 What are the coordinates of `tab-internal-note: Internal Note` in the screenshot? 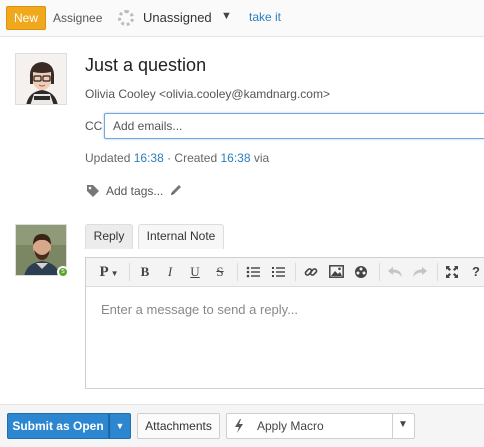 It's located at (181, 236).